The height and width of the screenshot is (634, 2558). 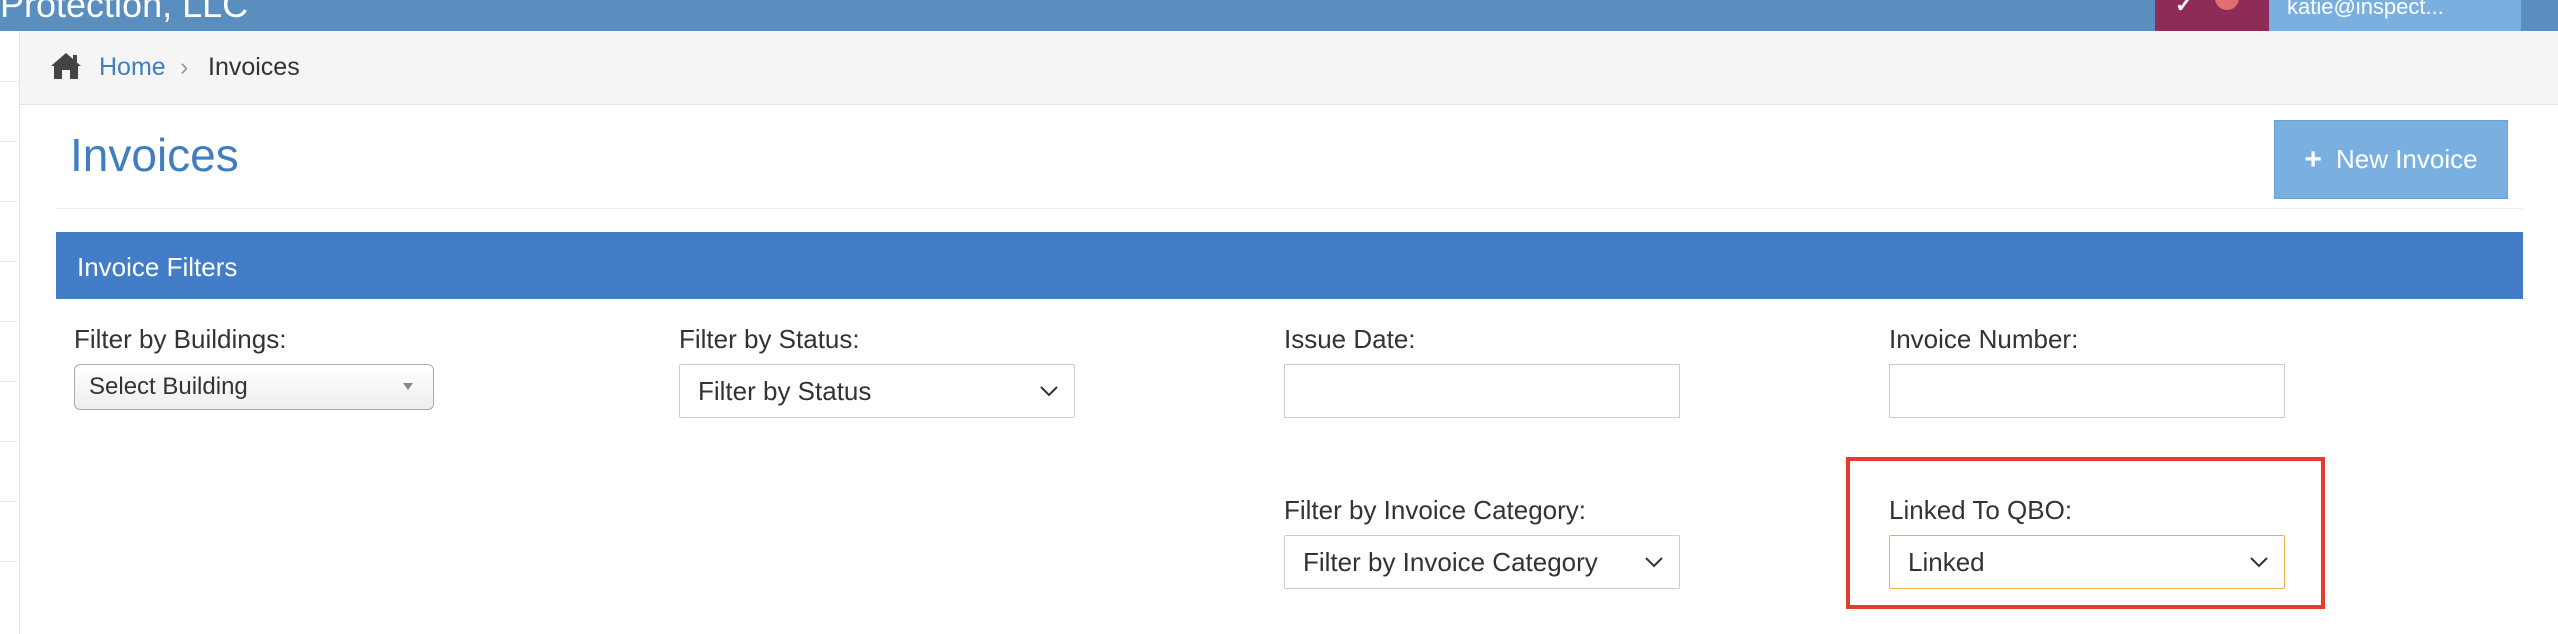 I want to click on breadcrumb: Home › Invoices, so click(x=1289, y=68).